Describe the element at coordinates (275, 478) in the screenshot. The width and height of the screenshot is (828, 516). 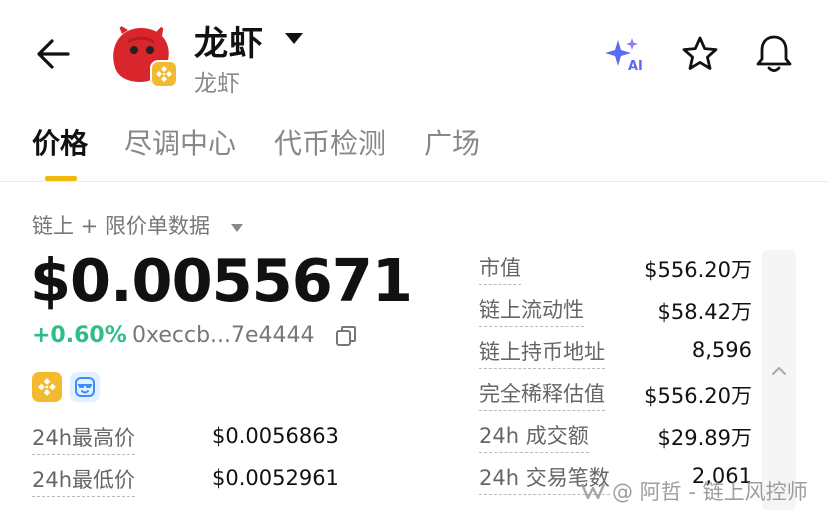
I see `low-24h-value: $0.0052961` at that location.